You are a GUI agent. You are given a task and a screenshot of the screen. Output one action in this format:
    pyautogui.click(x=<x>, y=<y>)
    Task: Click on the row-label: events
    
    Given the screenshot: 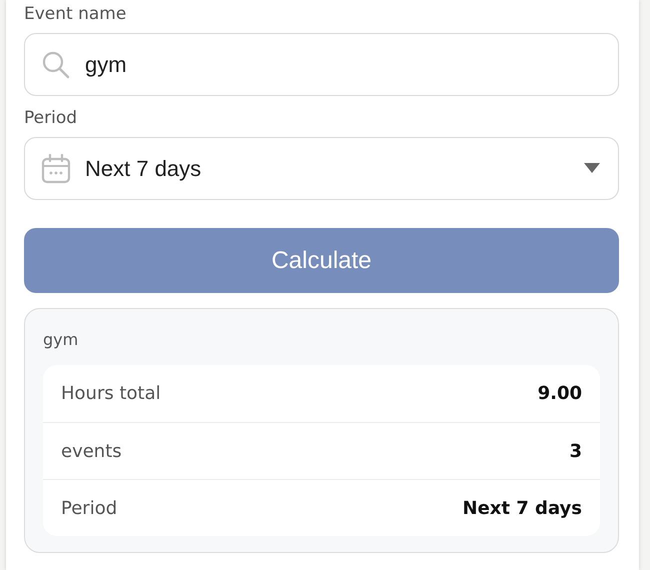 What is the action you would take?
    pyautogui.click(x=91, y=451)
    